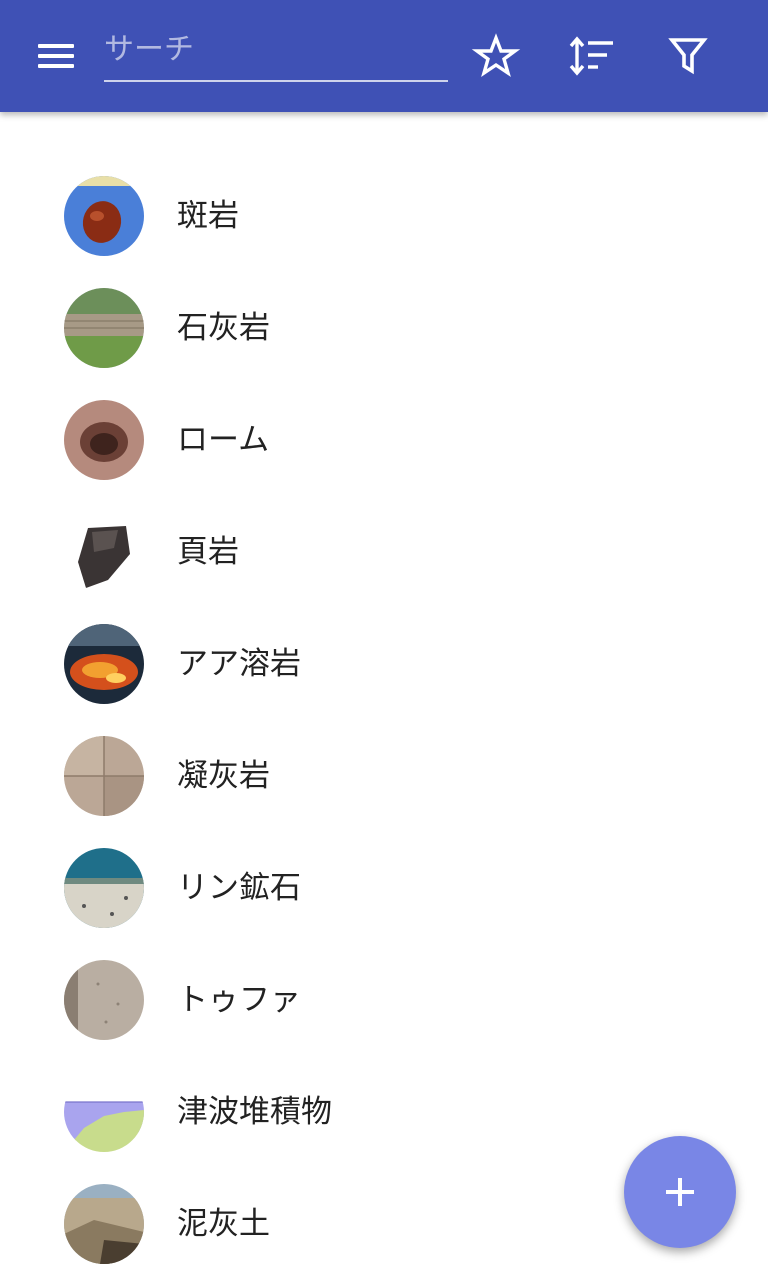 Image resolution: width=768 pixels, height=1280 pixels. I want to click on rock-name: ローム, so click(223, 440).